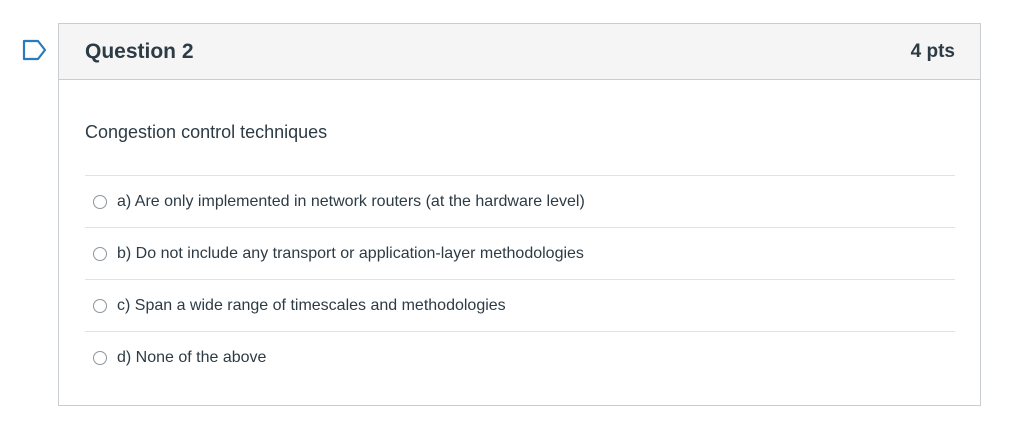 The height and width of the screenshot is (440, 1024). What do you see at coordinates (206, 132) in the screenshot?
I see `question-text: Congestion control techniques` at bounding box center [206, 132].